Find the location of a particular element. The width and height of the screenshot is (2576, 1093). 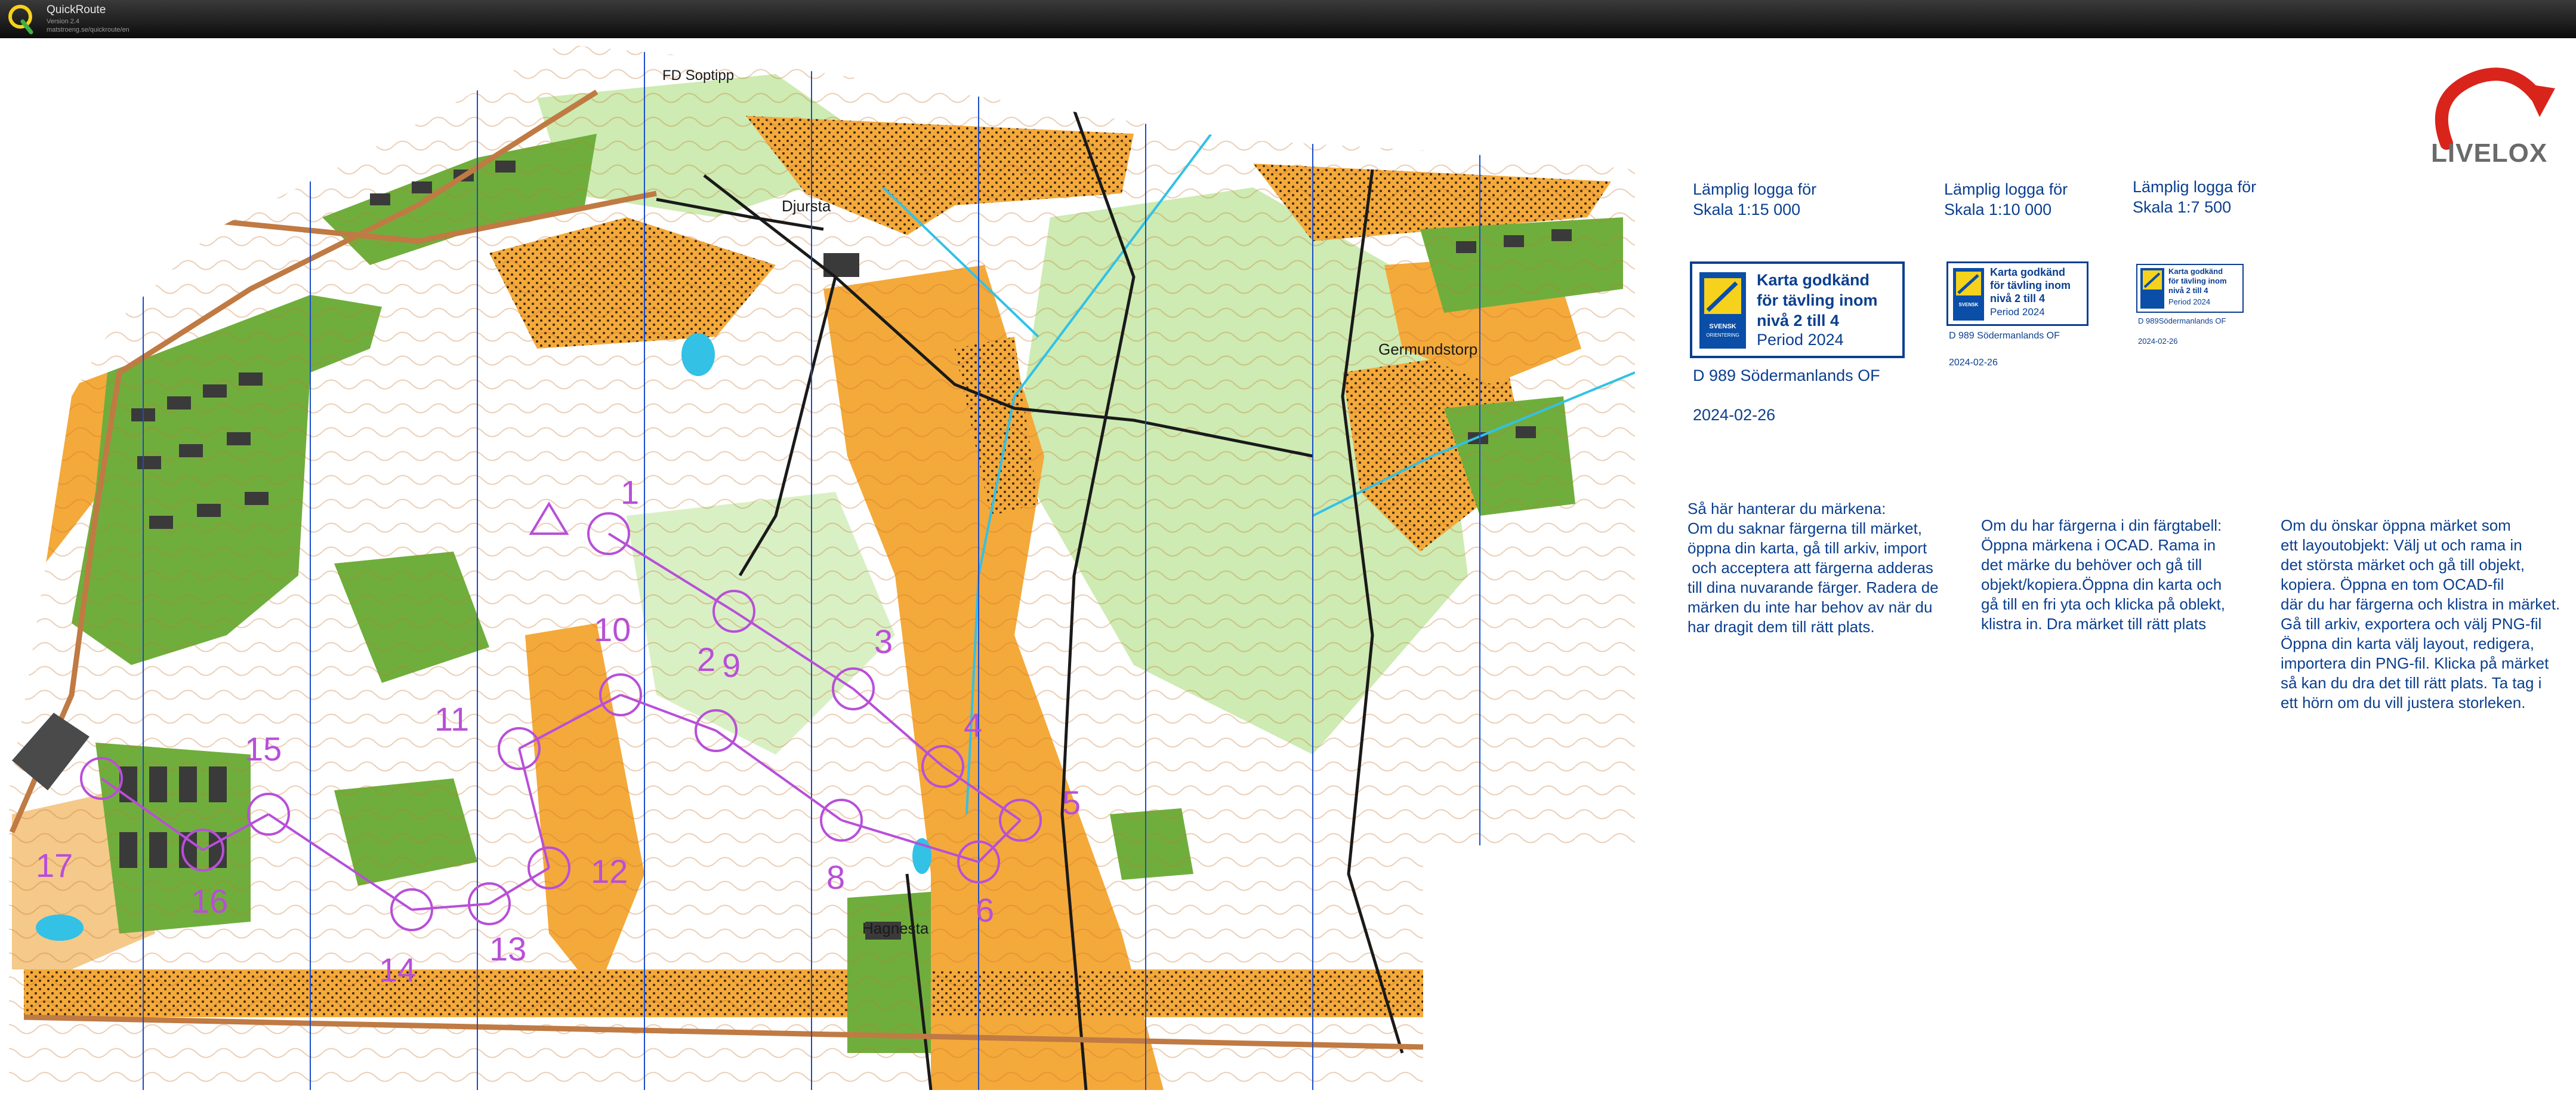

svg-text: ORIENTERING is located at coordinates (1722, 335).